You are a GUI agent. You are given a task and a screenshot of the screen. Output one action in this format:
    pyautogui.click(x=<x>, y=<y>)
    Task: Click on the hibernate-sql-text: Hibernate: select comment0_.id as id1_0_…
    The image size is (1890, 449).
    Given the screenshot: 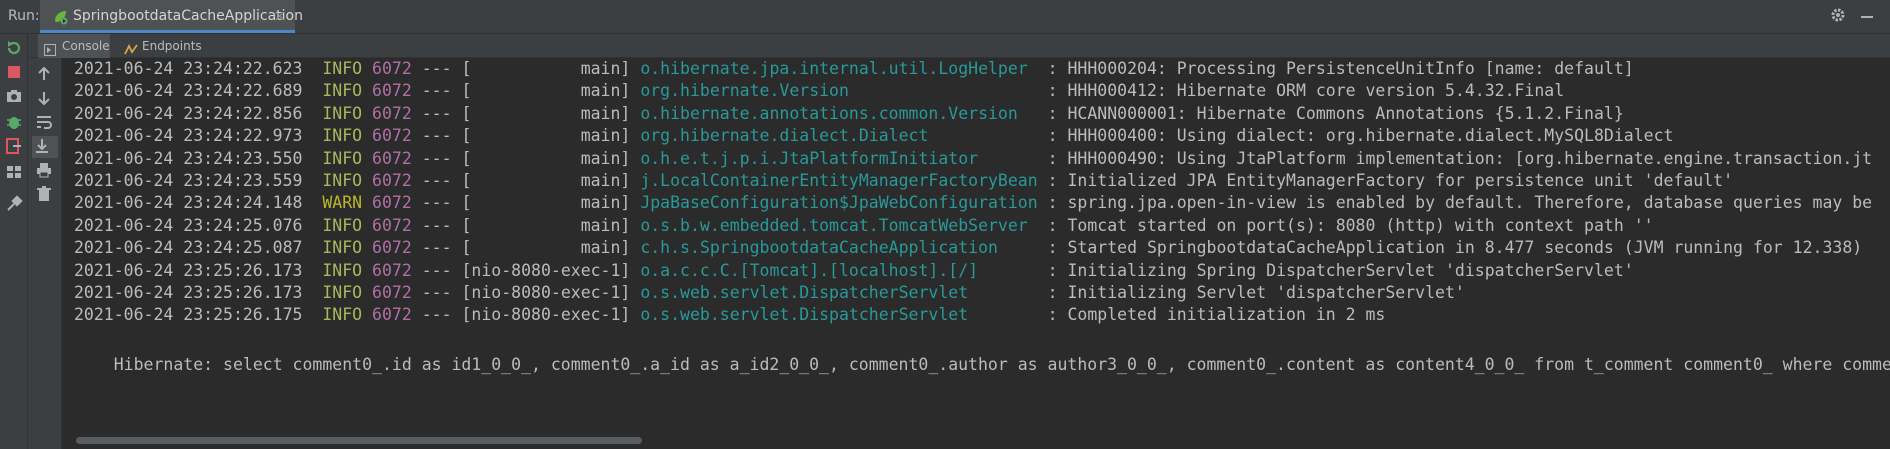 What is the action you would take?
    pyautogui.click(x=1001, y=364)
    